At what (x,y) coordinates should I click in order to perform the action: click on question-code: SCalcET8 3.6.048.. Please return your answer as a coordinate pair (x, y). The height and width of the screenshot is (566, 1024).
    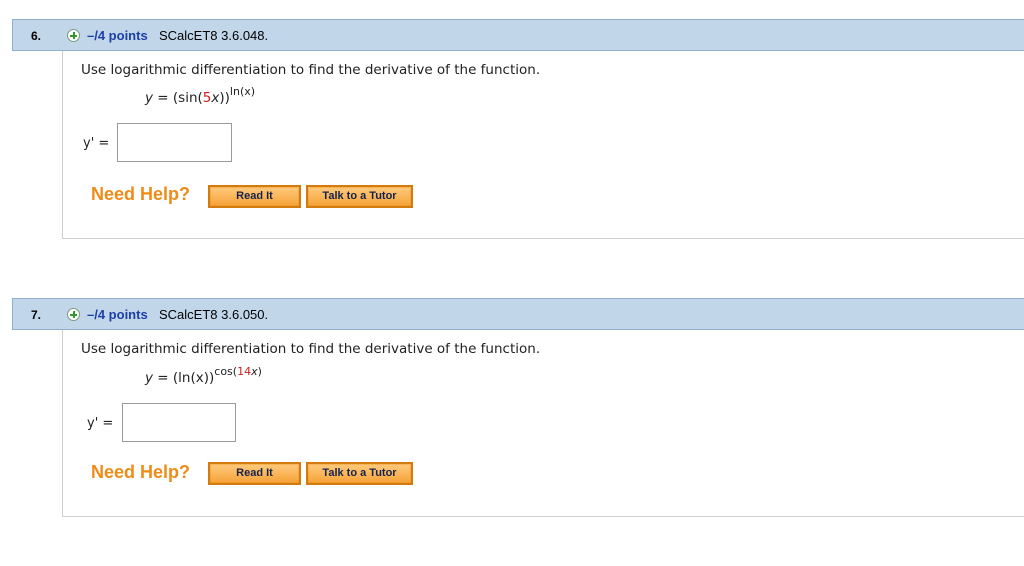
    Looking at the image, I should click on (214, 35).